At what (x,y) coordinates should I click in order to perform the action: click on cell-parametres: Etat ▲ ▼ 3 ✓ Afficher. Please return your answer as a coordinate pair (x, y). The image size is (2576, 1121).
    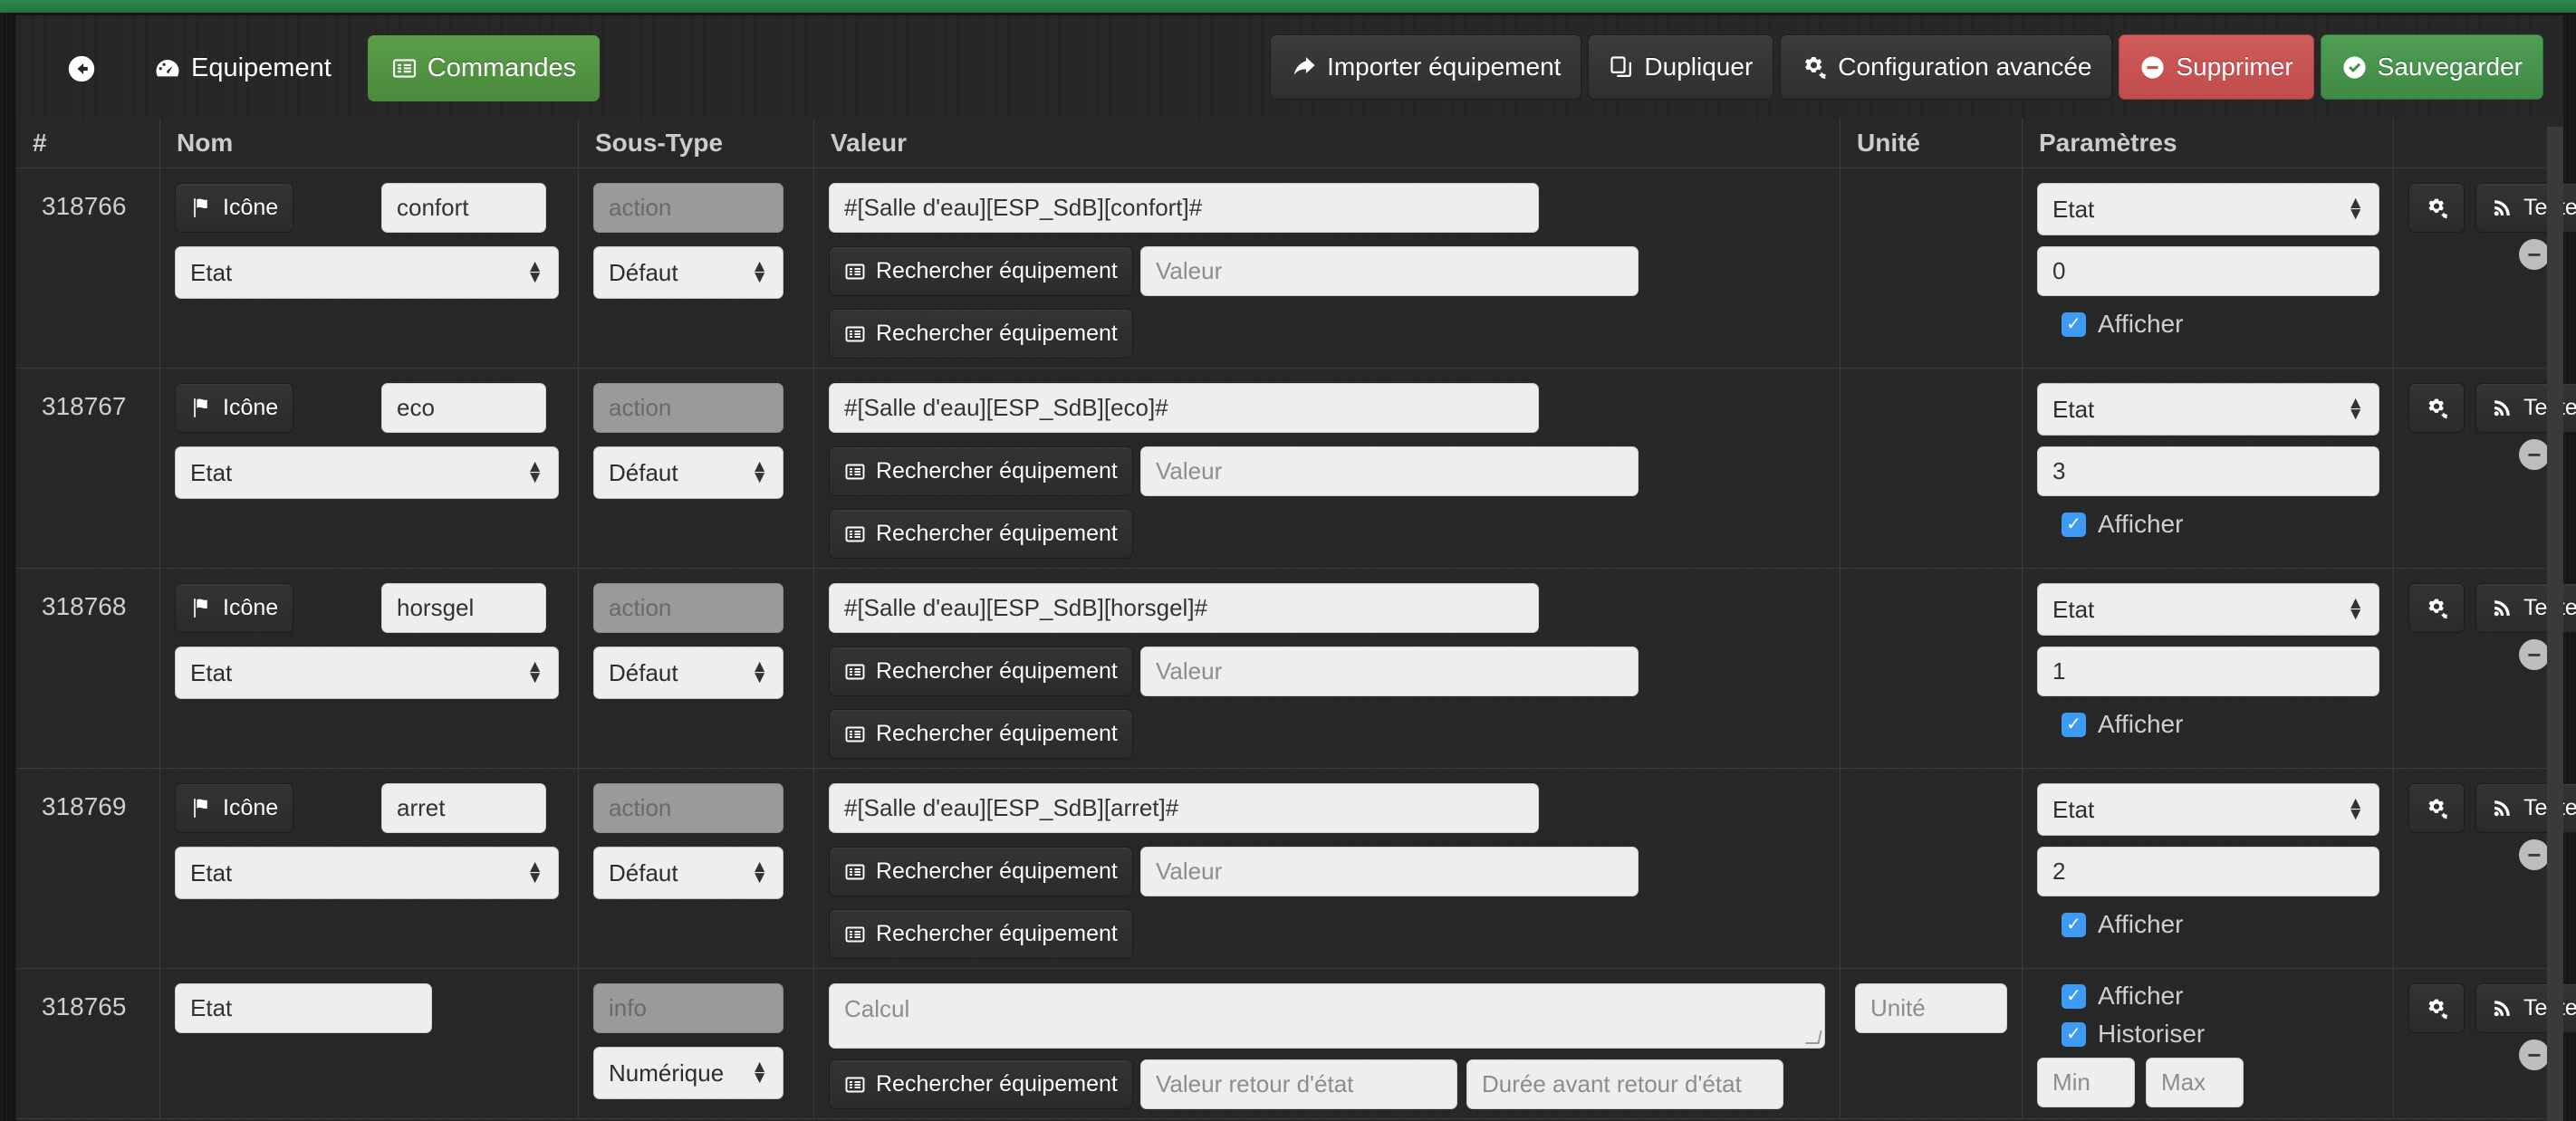
    Looking at the image, I should click on (2207, 468).